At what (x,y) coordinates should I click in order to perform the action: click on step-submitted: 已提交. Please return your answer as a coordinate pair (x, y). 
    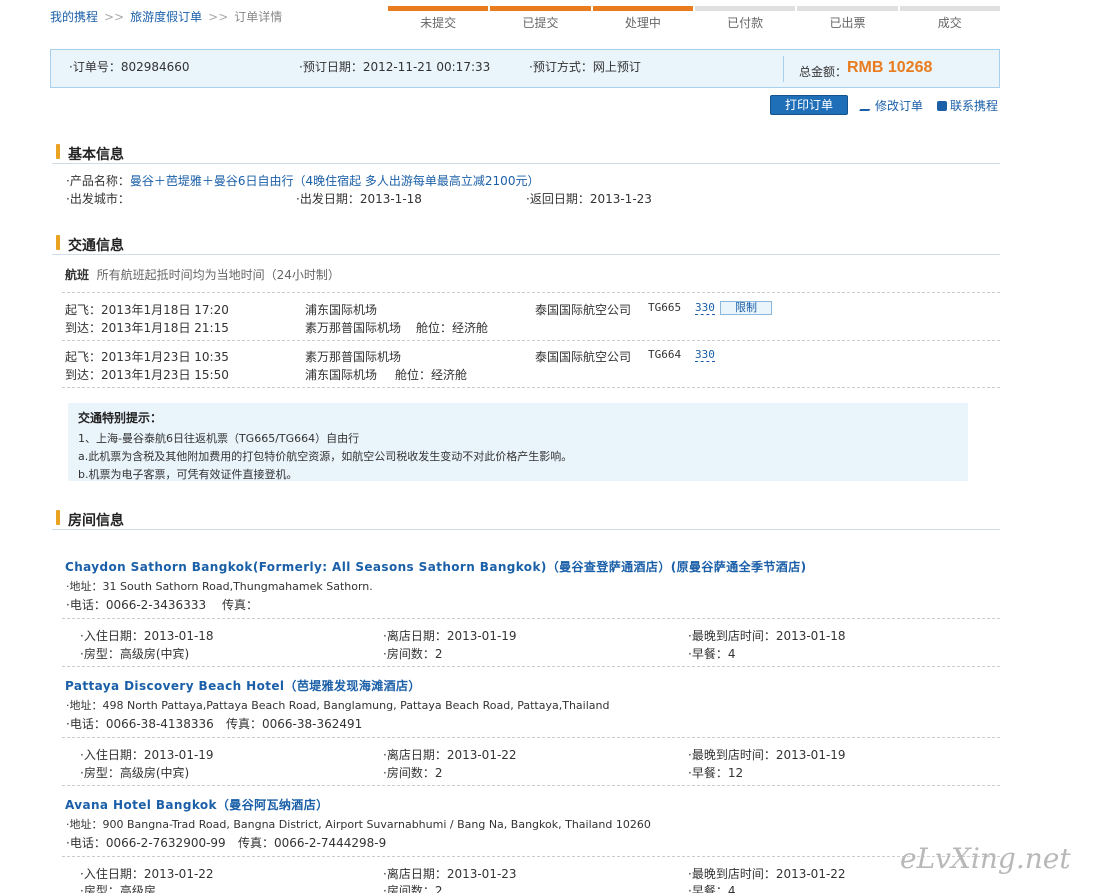
    Looking at the image, I should click on (540, 19).